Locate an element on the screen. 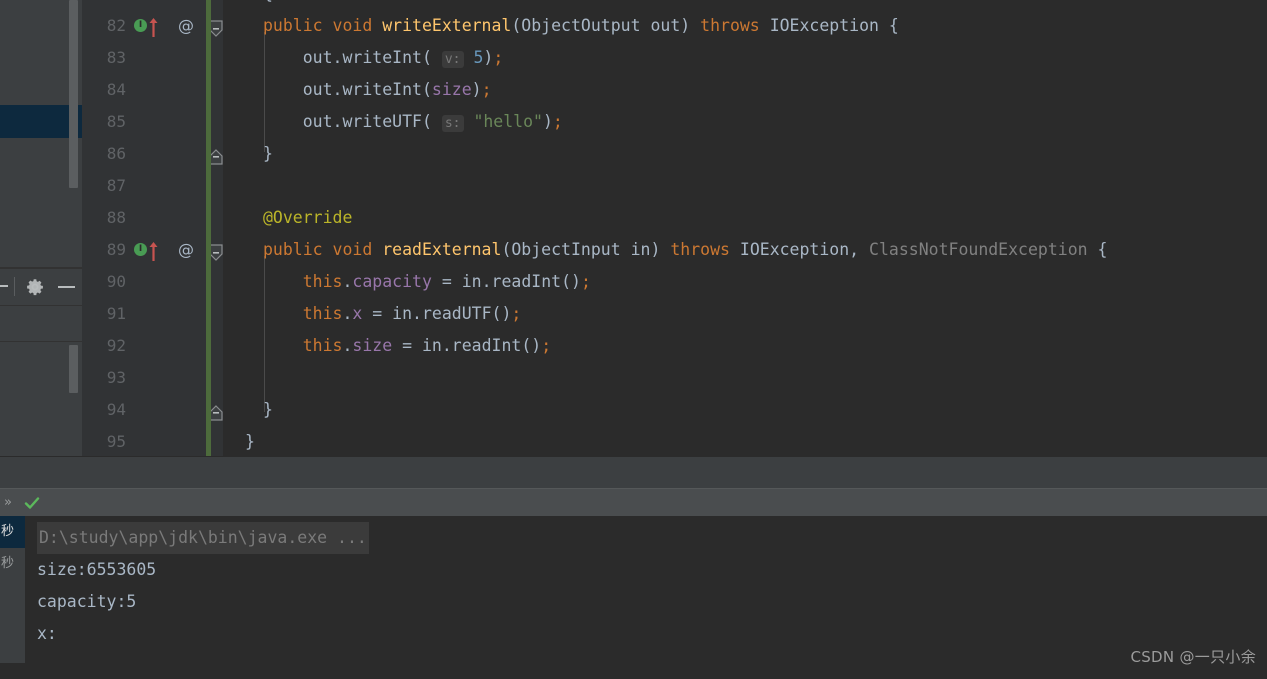 Image resolution: width=1267 pixels, height=679 pixels. code-line-text: this.size = in.readInt(); is located at coordinates (407, 346).